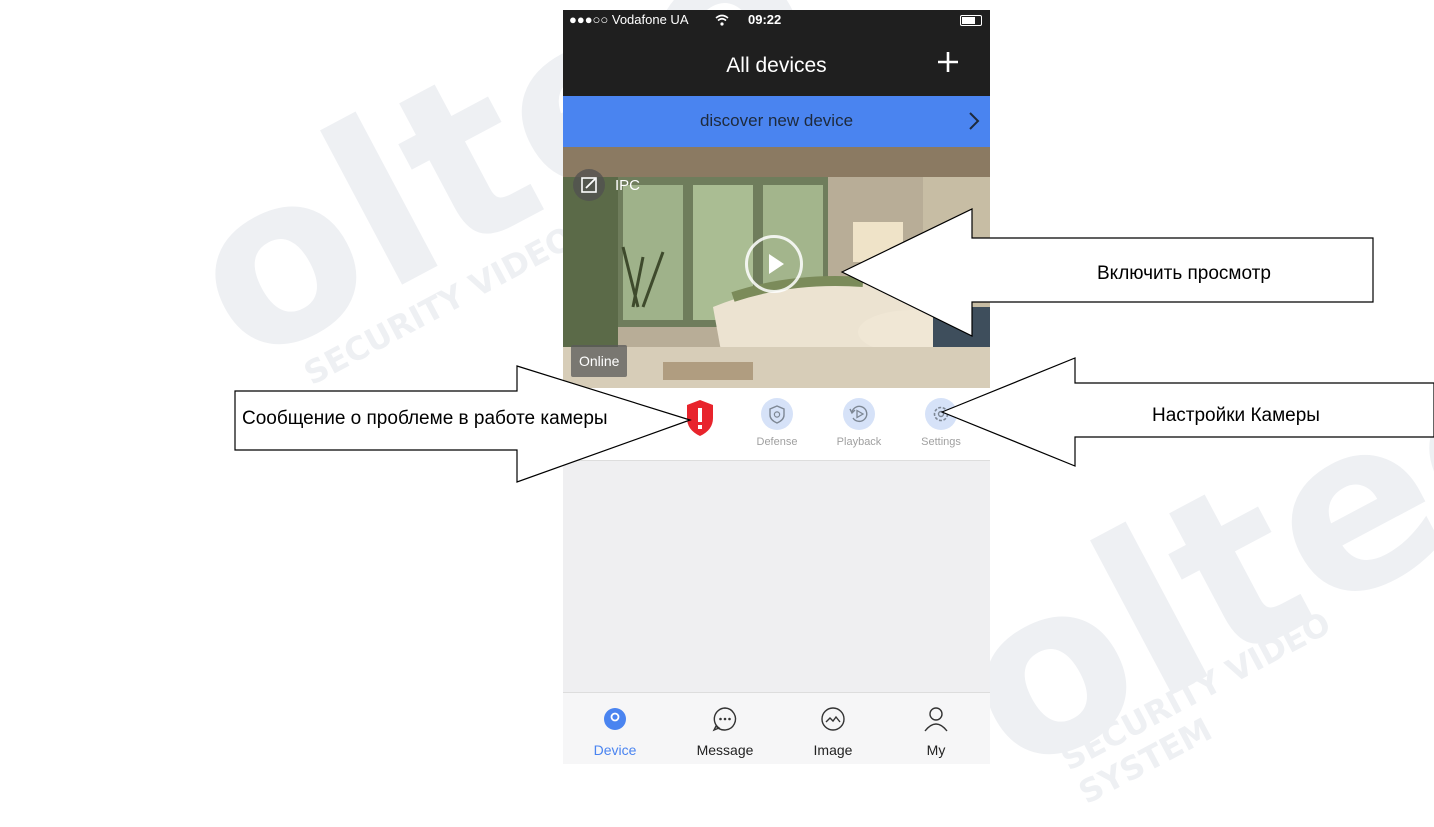 Image resolution: width=1434 pixels, height=827 pixels. Describe the element at coordinates (833, 731) in the screenshot. I see `tab-image: Image` at that location.